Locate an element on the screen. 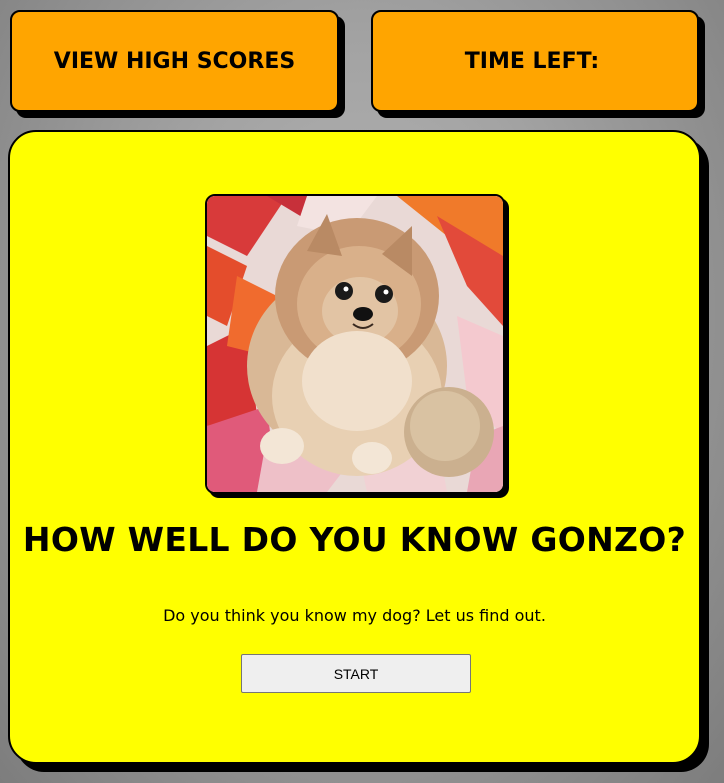 Image resolution: width=724 pixels, height=783 pixels. start-button: START is located at coordinates (356, 673).